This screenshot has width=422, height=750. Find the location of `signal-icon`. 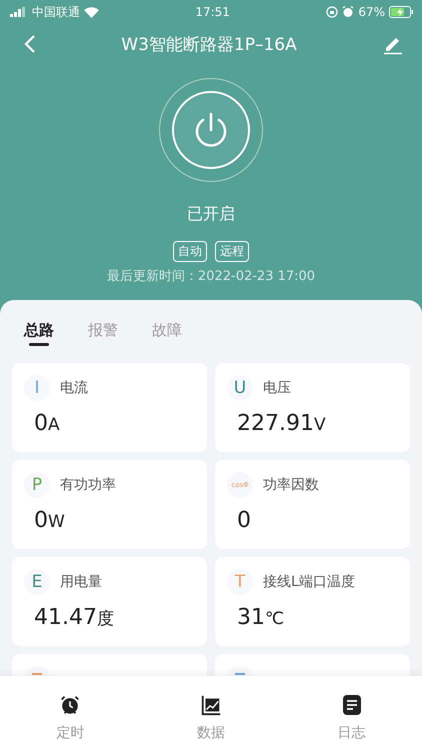

signal-icon is located at coordinates (19, 12).